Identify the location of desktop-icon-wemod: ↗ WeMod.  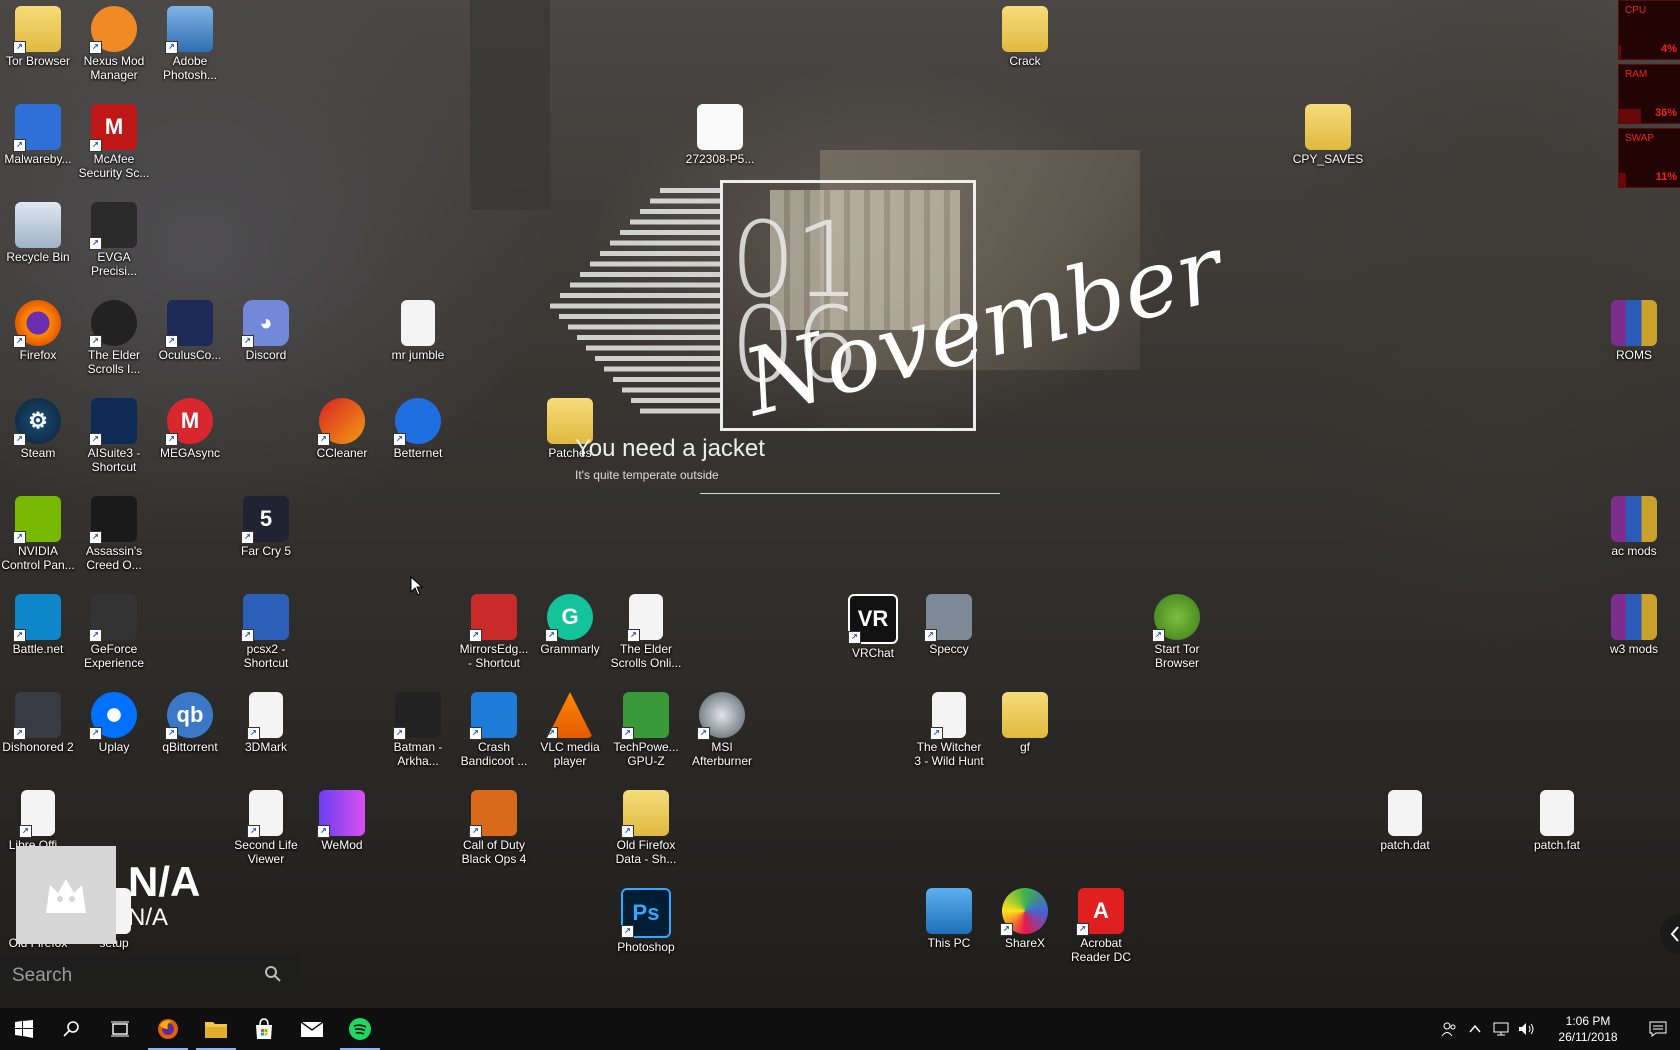
(342, 828).